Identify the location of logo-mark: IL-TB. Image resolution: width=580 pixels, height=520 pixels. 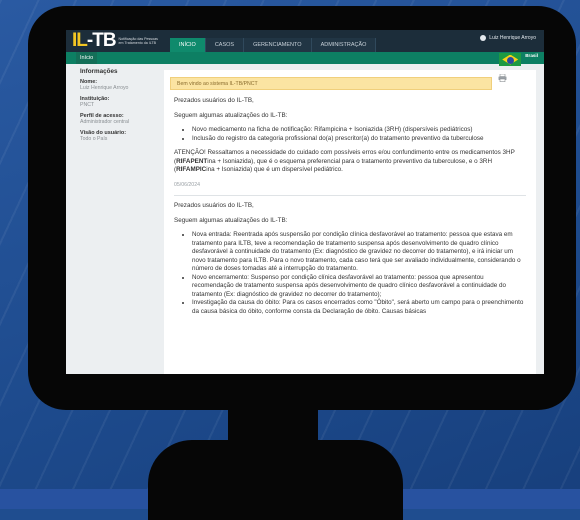
(94, 40).